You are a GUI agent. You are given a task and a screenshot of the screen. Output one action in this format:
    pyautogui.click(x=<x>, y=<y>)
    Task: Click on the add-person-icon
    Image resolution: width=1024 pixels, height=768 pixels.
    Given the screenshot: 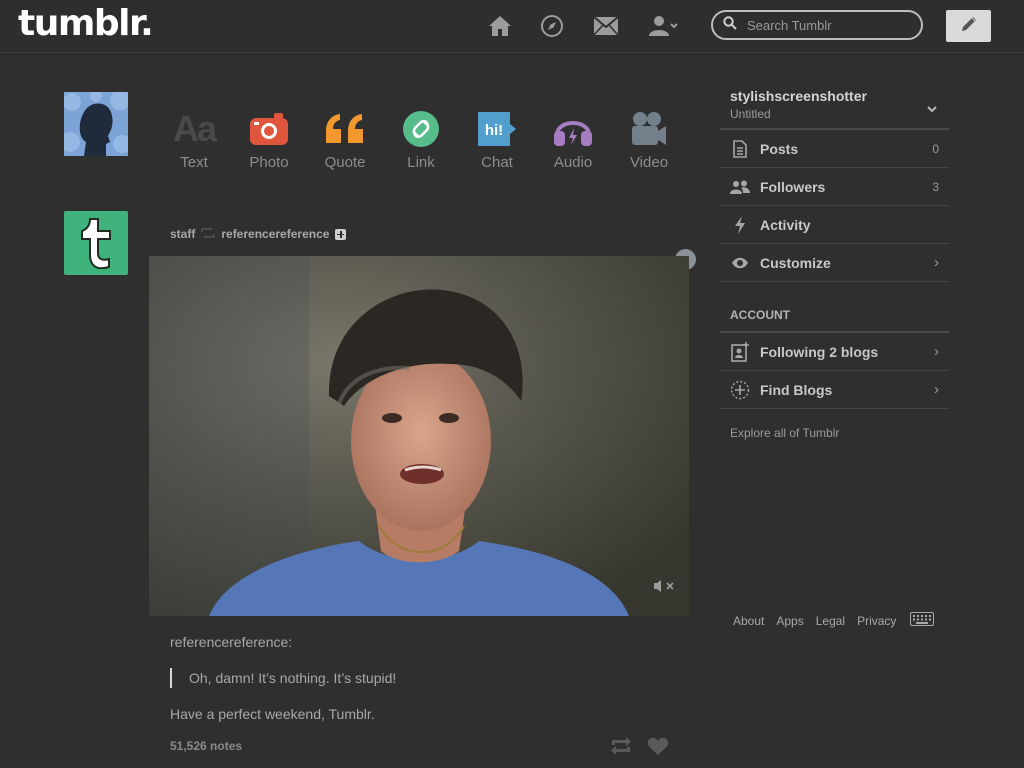 What is the action you would take?
    pyautogui.click(x=740, y=351)
    